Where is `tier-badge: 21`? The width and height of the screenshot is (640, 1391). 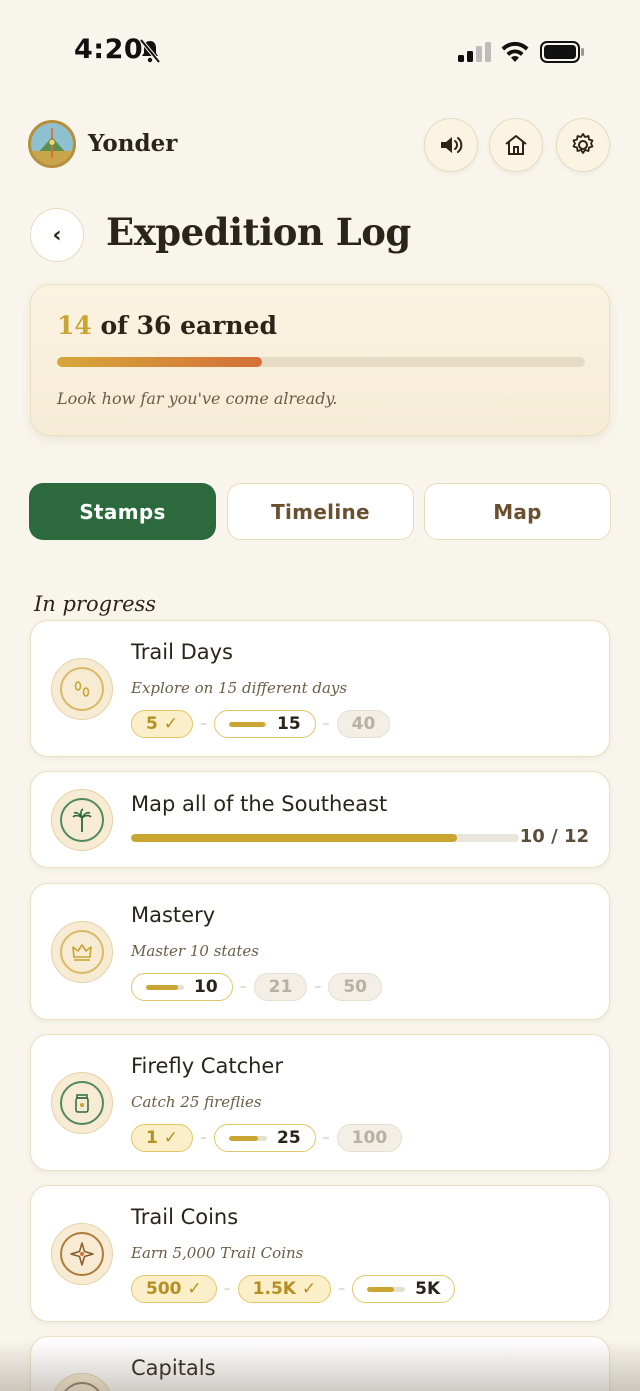
tier-badge: 21 is located at coordinates (280, 987).